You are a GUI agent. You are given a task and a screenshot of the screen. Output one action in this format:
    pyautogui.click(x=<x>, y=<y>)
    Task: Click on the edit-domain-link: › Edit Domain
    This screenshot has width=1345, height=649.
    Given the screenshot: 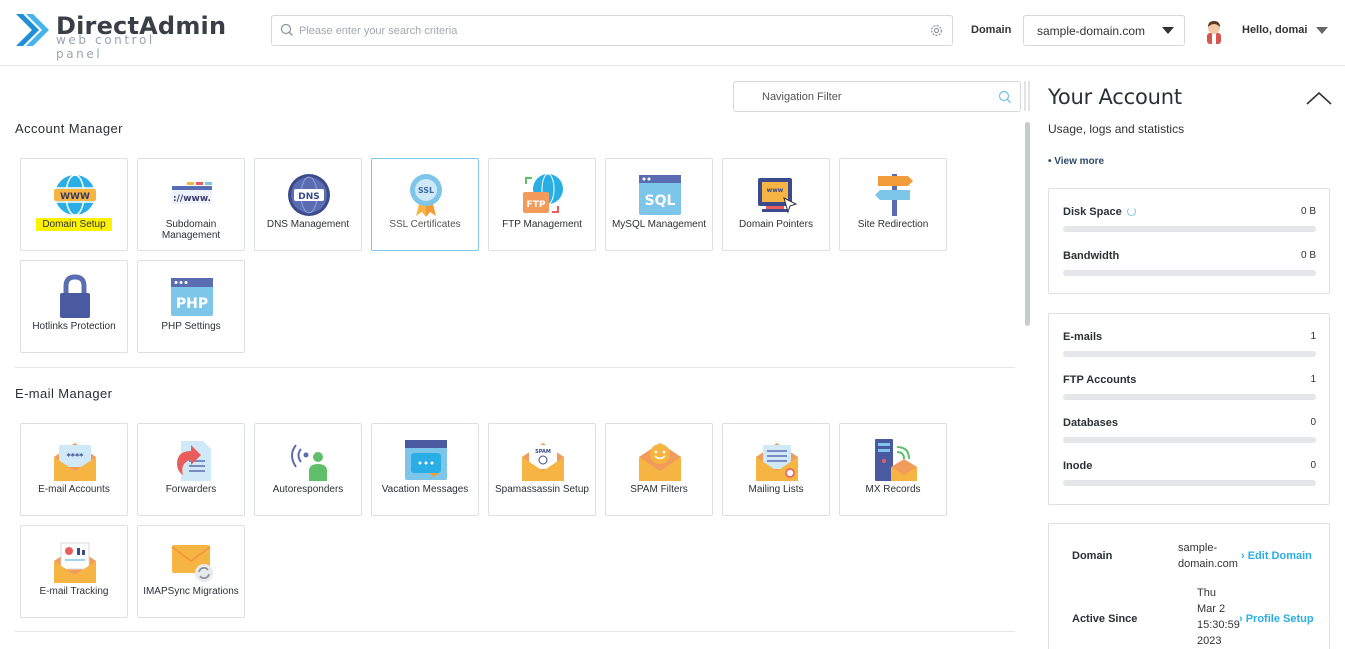 What is the action you would take?
    pyautogui.click(x=1276, y=556)
    